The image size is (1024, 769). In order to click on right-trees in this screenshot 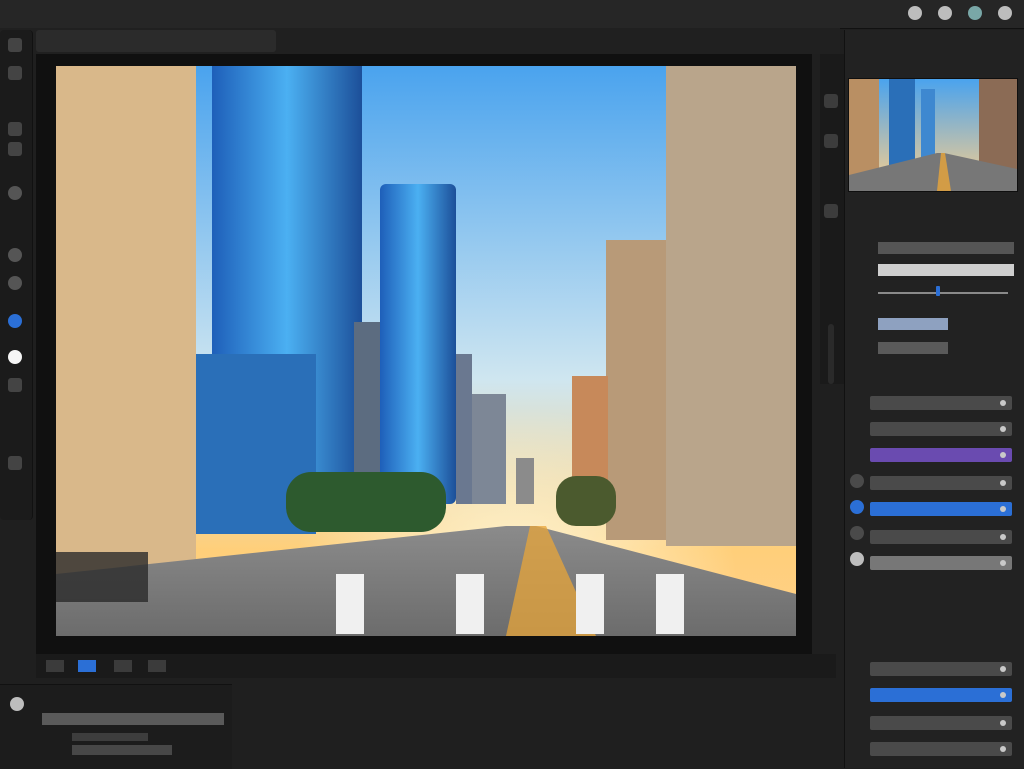, I will do `click(586, 501)`.